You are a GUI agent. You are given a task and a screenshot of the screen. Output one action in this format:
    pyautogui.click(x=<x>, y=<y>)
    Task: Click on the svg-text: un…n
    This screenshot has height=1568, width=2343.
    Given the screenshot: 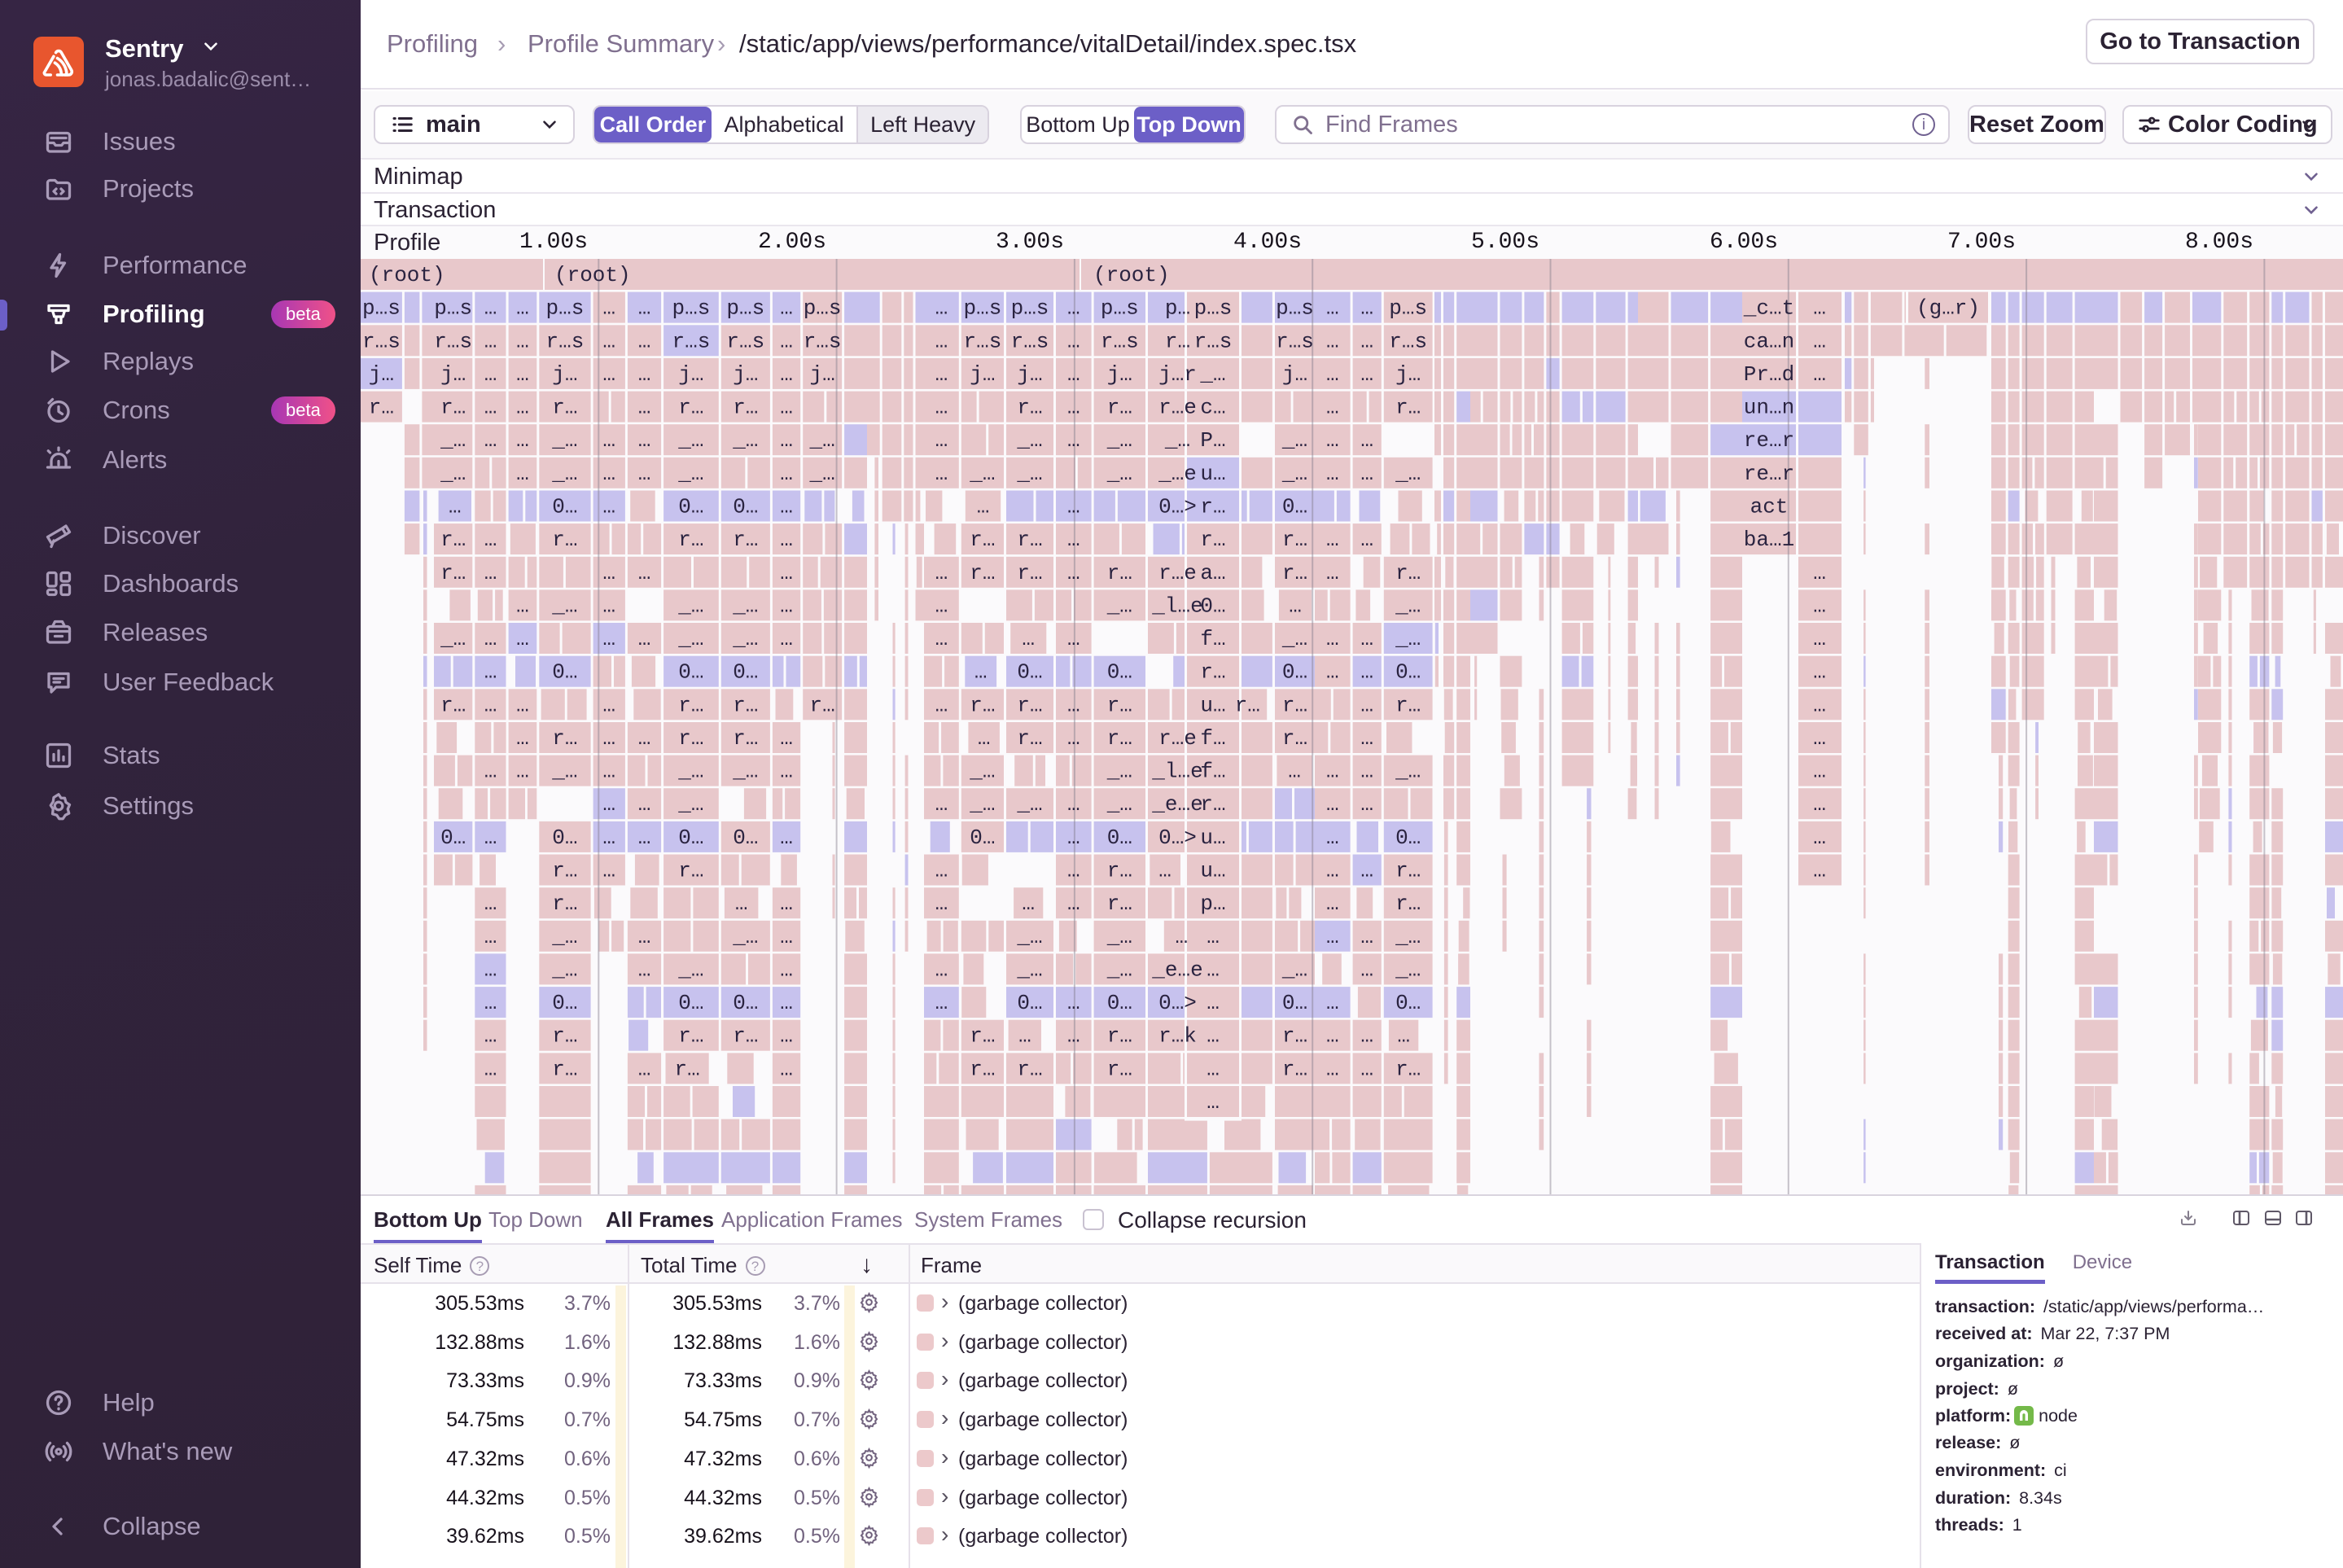 What is the action you would take?
    pyautogui.click(x=1769, y=408)
    